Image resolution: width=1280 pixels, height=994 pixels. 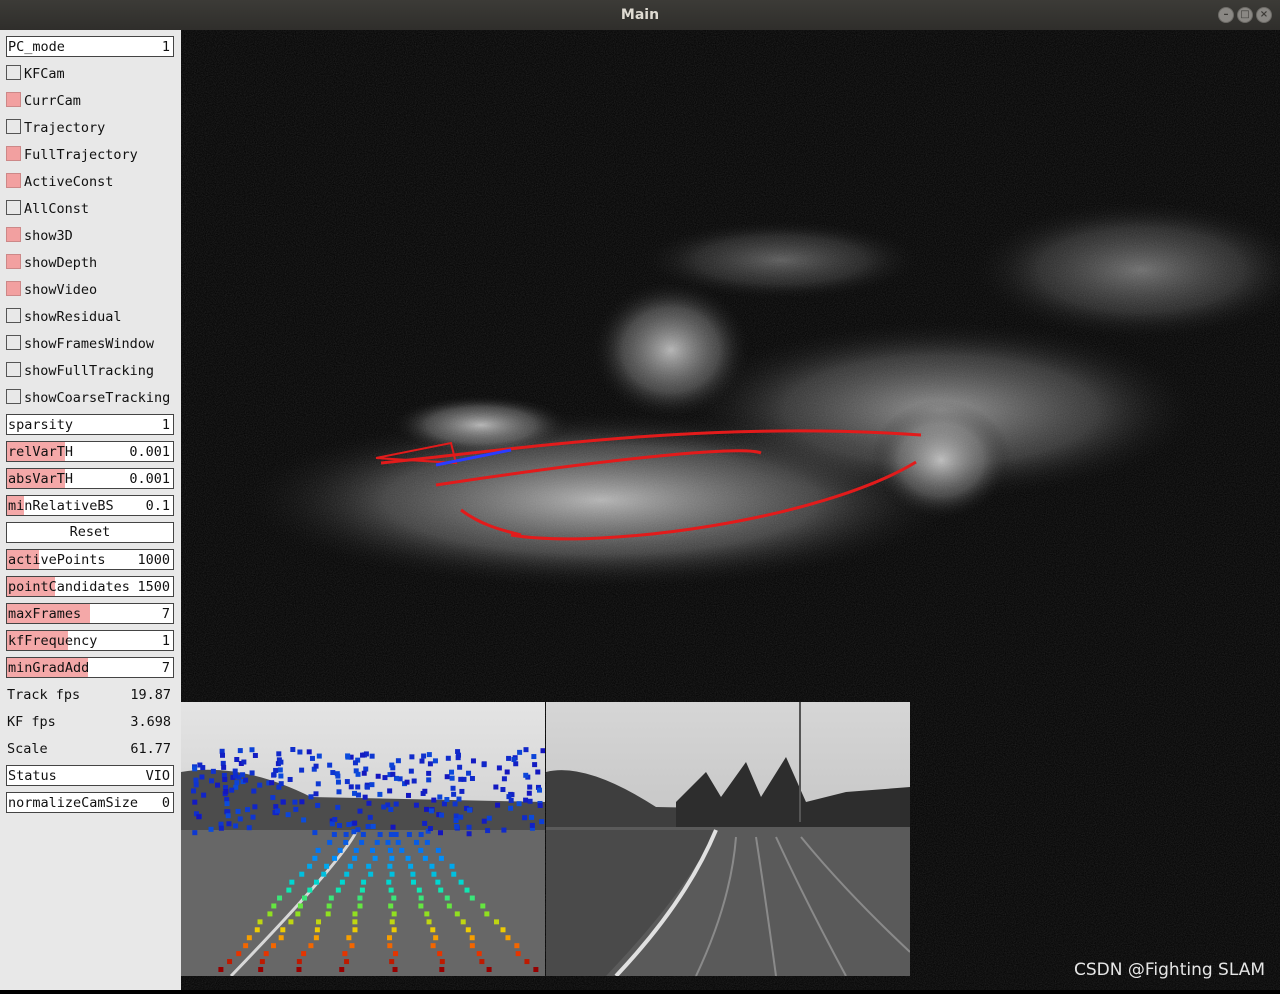 I want to click on checkbox-showresidual: showResidual, so click(x=90, y=316).